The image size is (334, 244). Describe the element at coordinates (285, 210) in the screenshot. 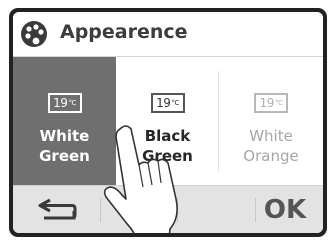

I see `ok-button: OK` at that location.